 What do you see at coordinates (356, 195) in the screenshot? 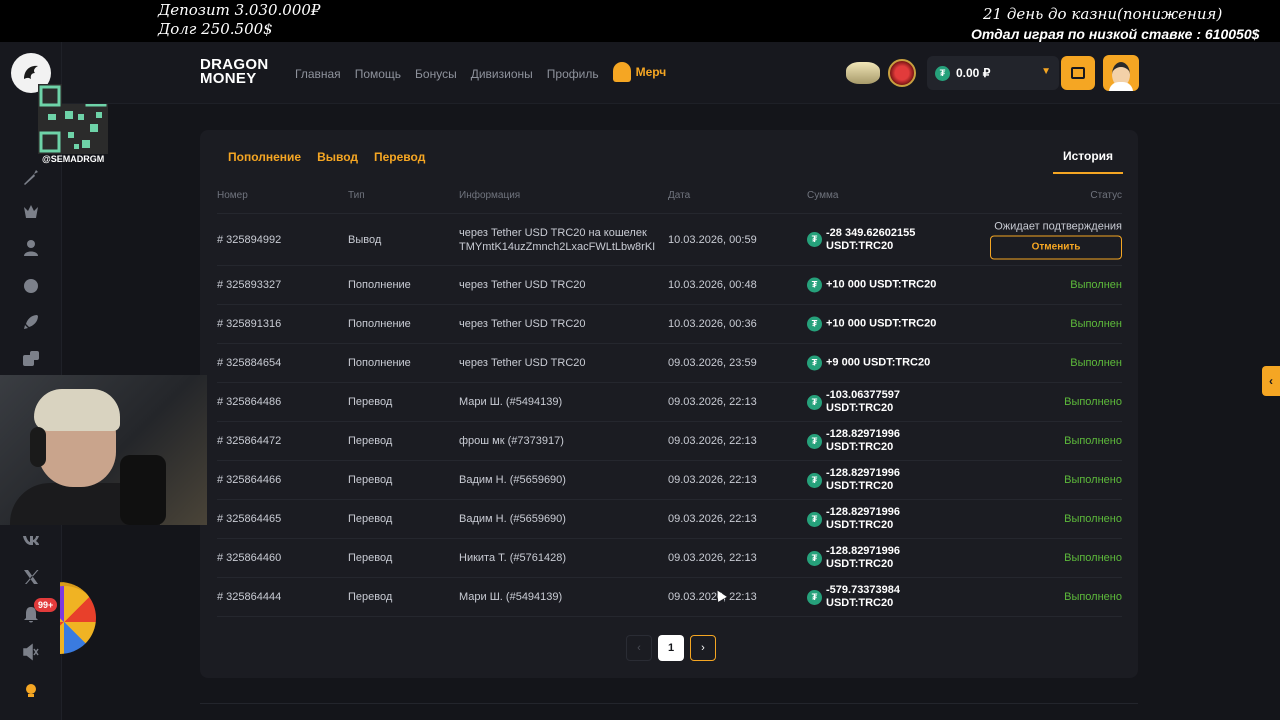
I see `col-type: Тип` at bounding box center [356, 195].